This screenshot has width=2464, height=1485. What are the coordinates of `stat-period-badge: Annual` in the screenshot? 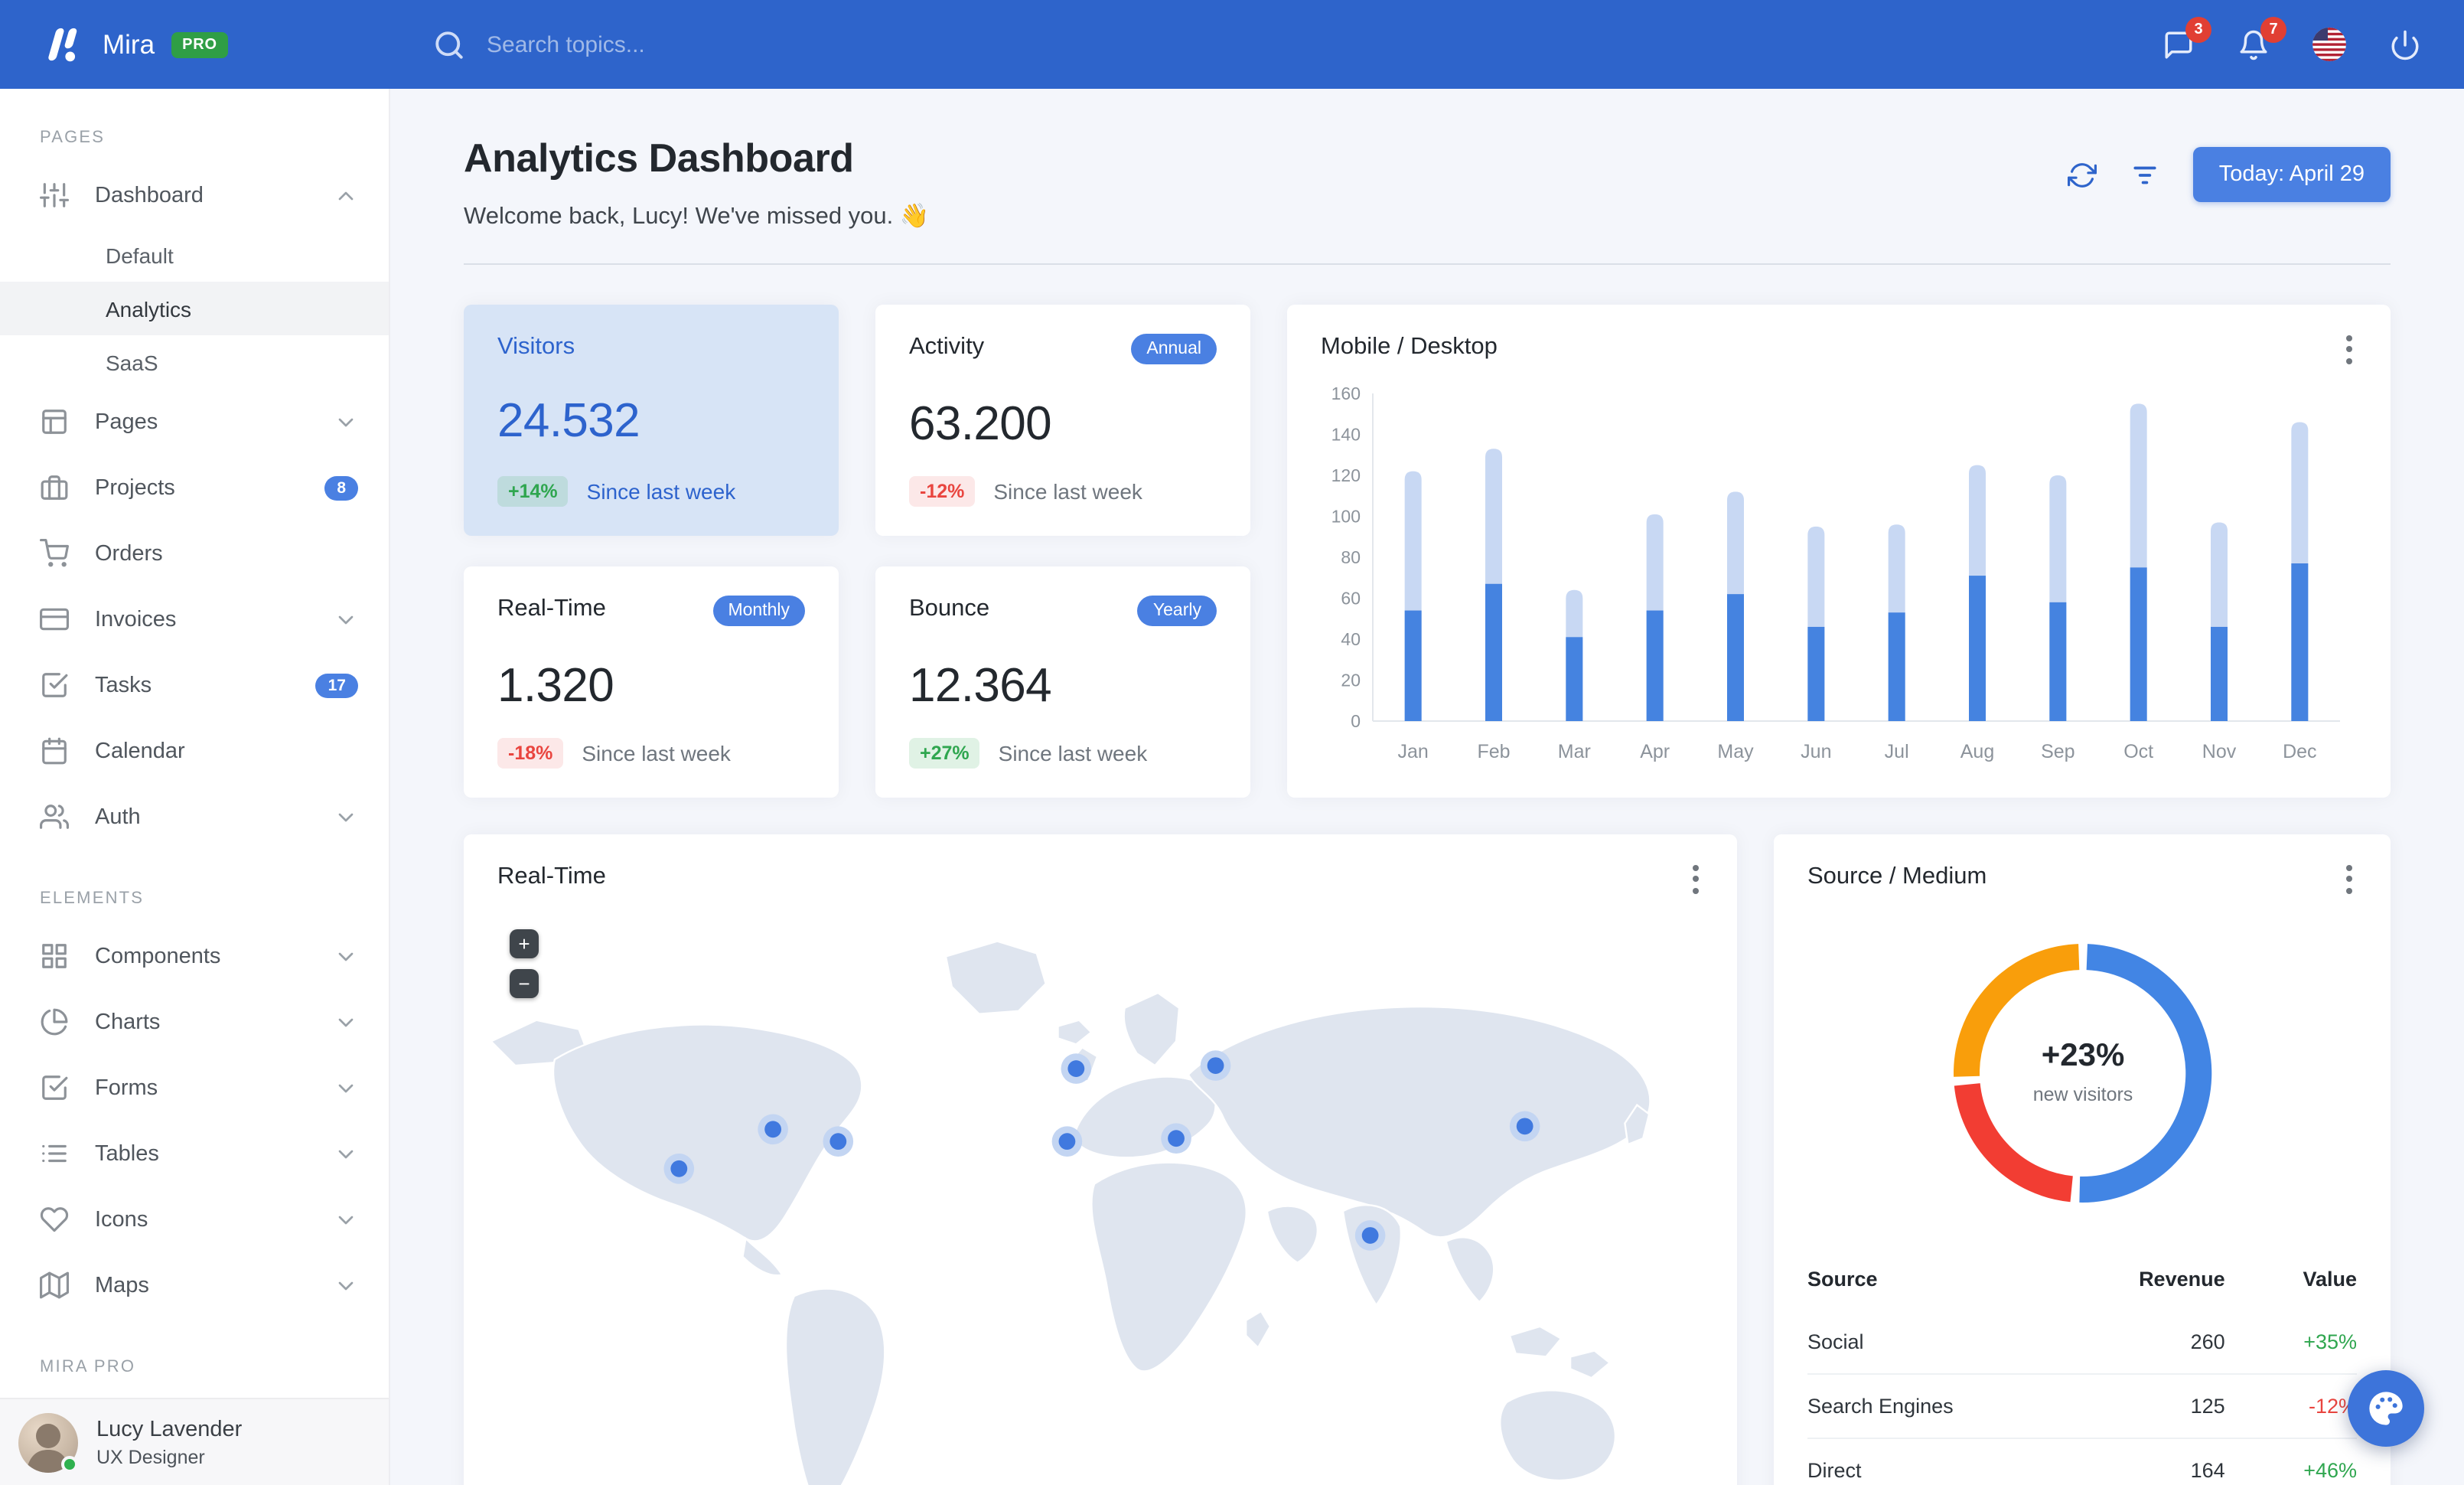 It's located at (1174, 349).